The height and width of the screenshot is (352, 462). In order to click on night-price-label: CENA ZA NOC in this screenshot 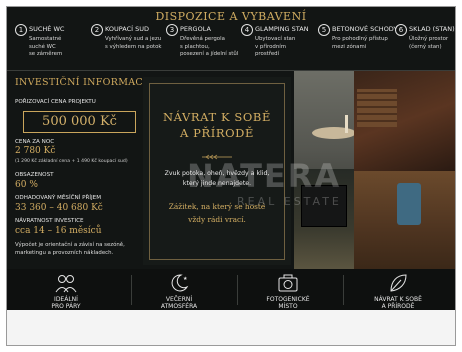, I will do `click(35, 142)`.